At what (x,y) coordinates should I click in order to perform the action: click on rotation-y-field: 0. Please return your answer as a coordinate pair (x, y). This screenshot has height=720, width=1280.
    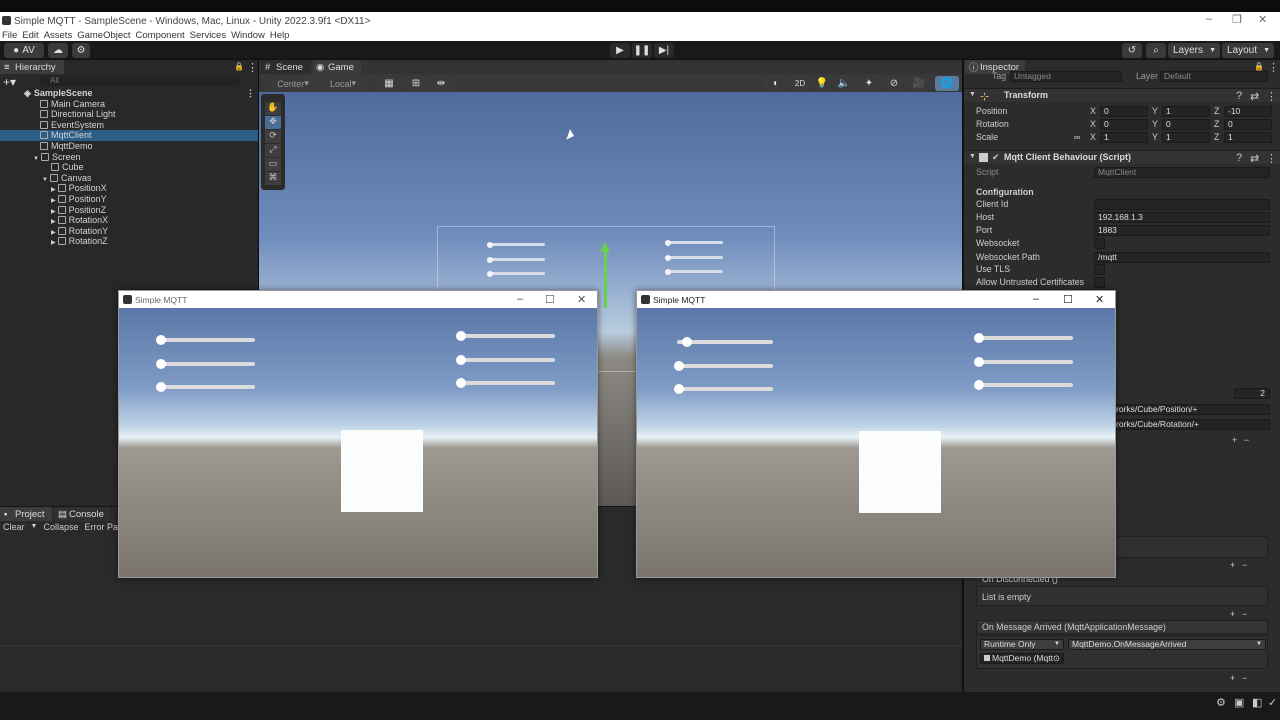
    Looking at the image, I should click on (1186, 124).